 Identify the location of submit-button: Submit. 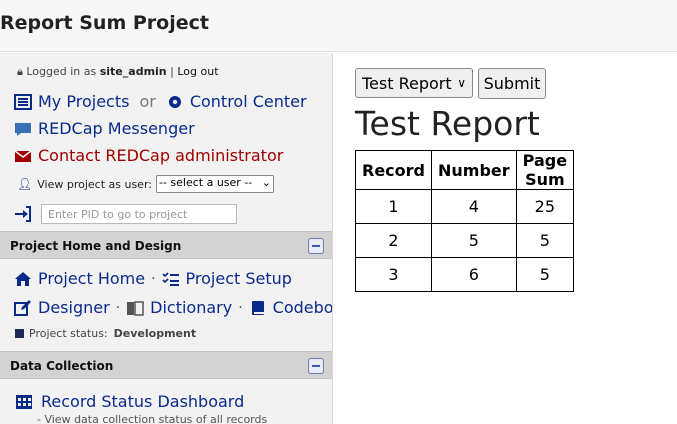
(512, 83).